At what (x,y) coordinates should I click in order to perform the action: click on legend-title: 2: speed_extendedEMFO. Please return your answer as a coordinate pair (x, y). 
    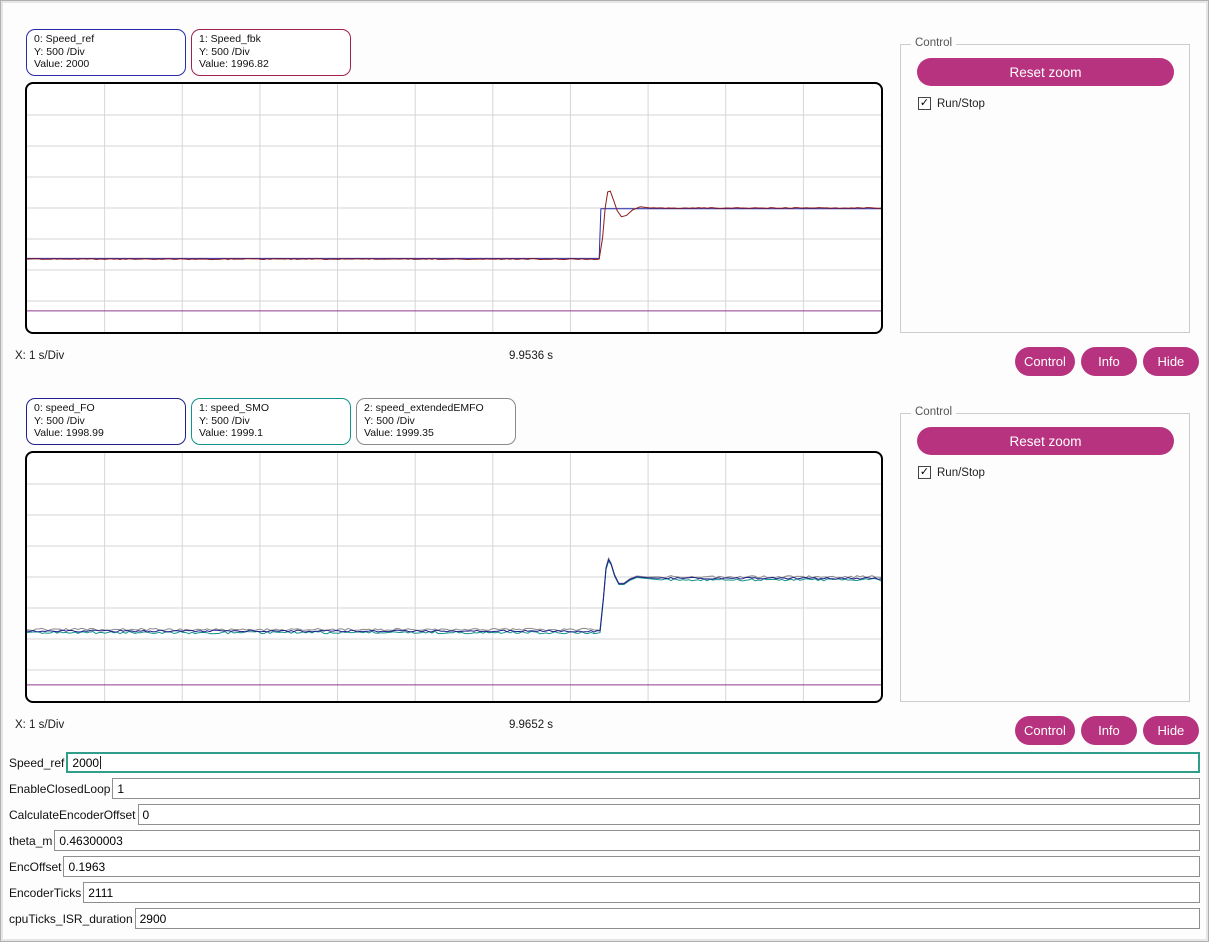
    Looking at the image, I should click on (424, 408).